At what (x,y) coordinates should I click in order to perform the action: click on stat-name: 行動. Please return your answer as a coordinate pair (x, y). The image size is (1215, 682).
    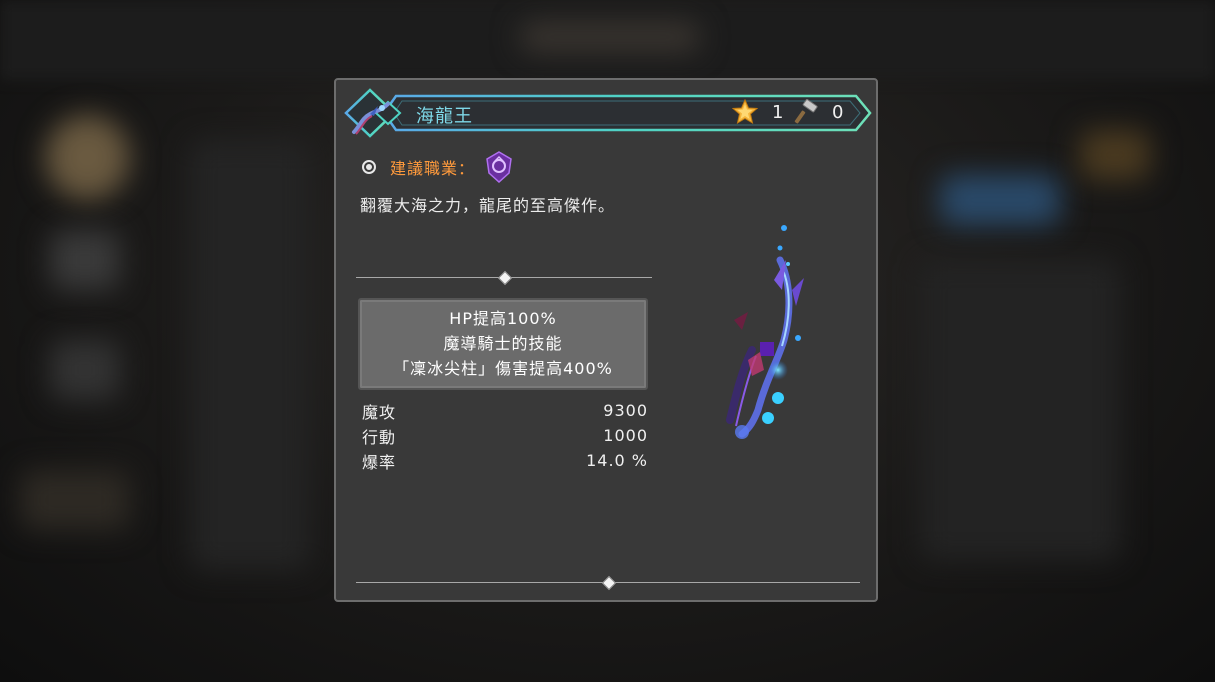
    Looking at the image, I should click on (379, 437).